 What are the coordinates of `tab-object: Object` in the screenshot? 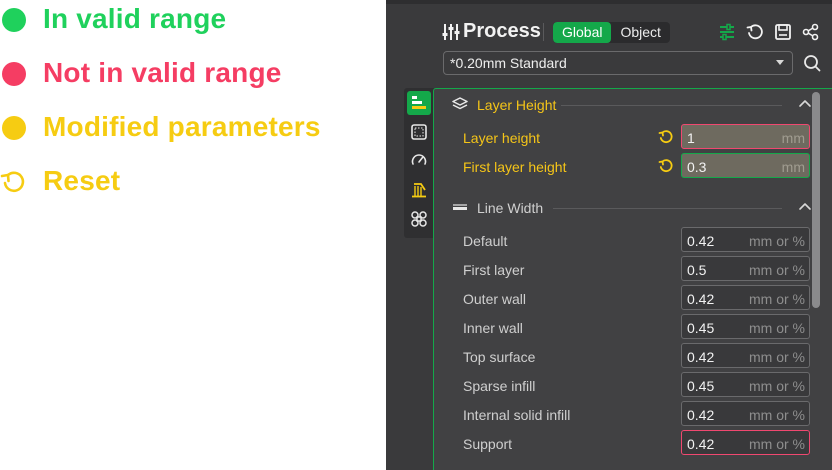 It's located at (640, 32).